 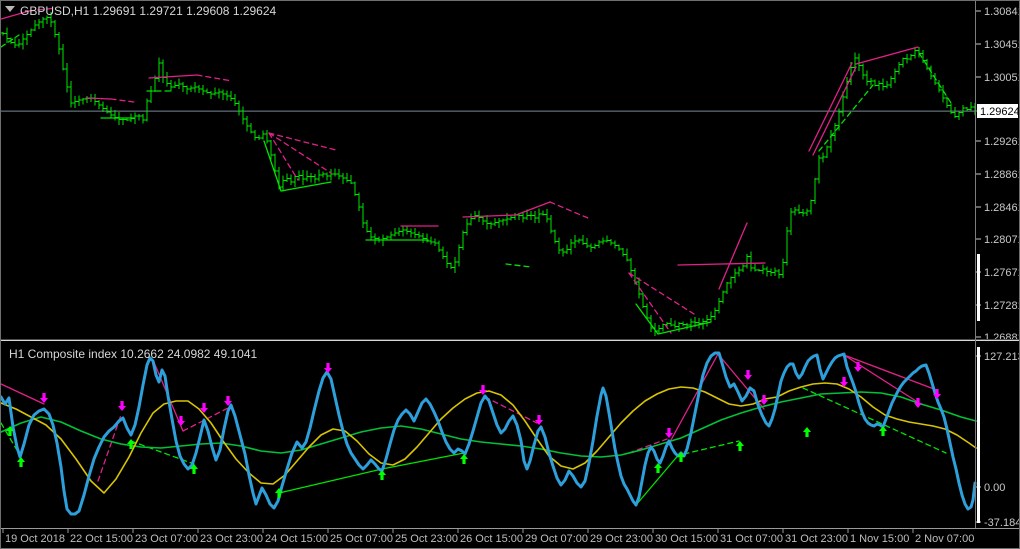 What do you see at coordinates (231, 539) in the screenshot?
I see `time-tick-label: 23 Oct 23:00` at bounding box center [231, 539].